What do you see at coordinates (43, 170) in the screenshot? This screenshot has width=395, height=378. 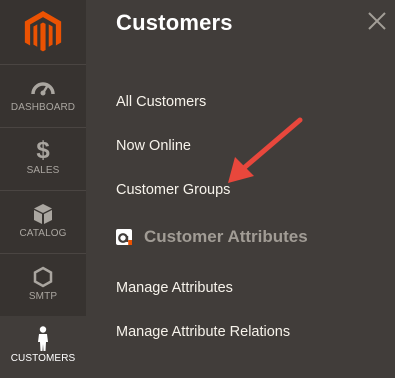 I see `sidebar-item-label: SALES` at bounding box center [43, 170].